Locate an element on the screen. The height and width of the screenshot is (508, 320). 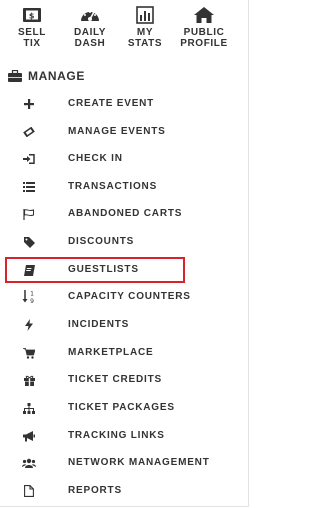
gift-icon is located at coordinates (29, 380).